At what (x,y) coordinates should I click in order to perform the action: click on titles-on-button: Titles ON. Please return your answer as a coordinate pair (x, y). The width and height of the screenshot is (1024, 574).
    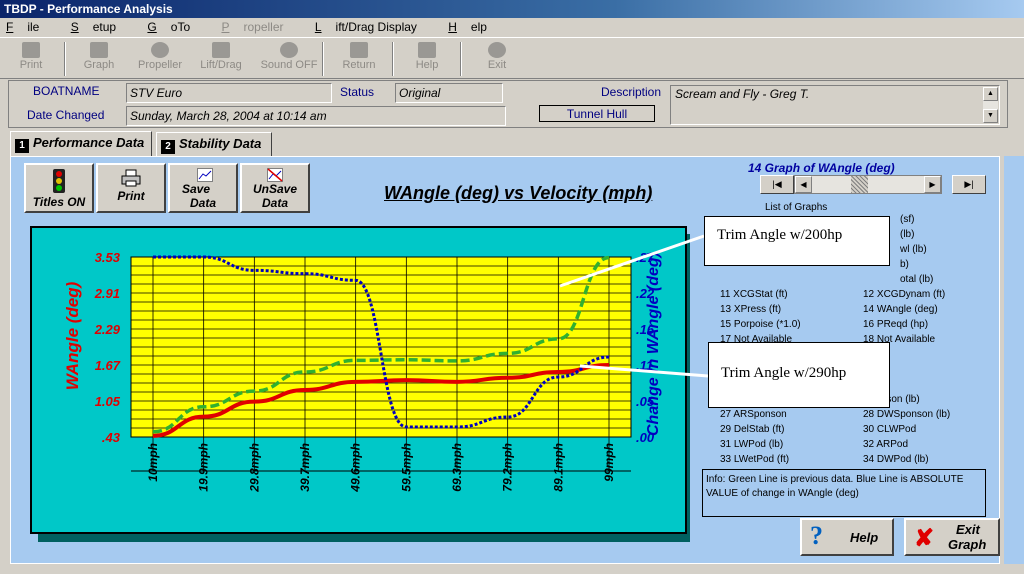
    Looking at the image, I should click on (59, 188).